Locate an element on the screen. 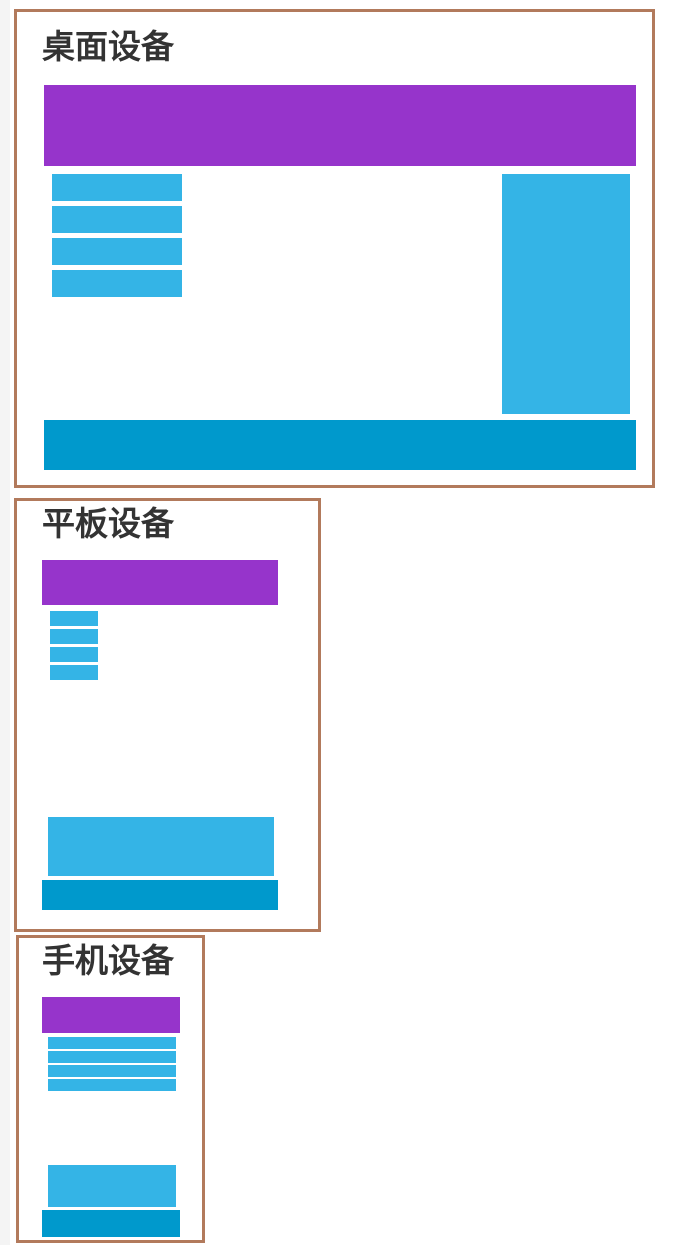  tablet-footer-block is located at coordinates (160, 895).